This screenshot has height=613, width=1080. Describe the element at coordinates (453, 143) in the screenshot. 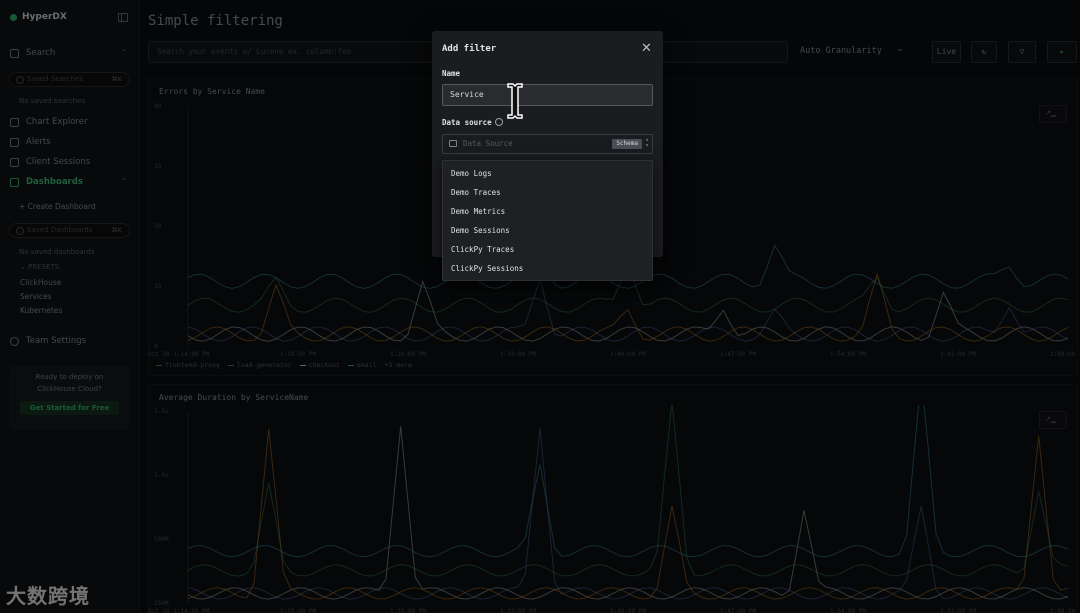

I see `database-icon` at that location.